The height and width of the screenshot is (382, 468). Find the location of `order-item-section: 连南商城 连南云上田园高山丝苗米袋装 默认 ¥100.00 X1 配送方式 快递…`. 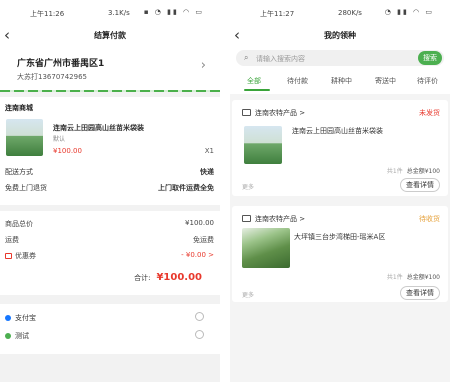

order-item-section: 连南商城 连南云上田园高山丝苗米袋装 默认 ¥100.00 X1 配送方式 快递… is located at coordinates (110, 151).